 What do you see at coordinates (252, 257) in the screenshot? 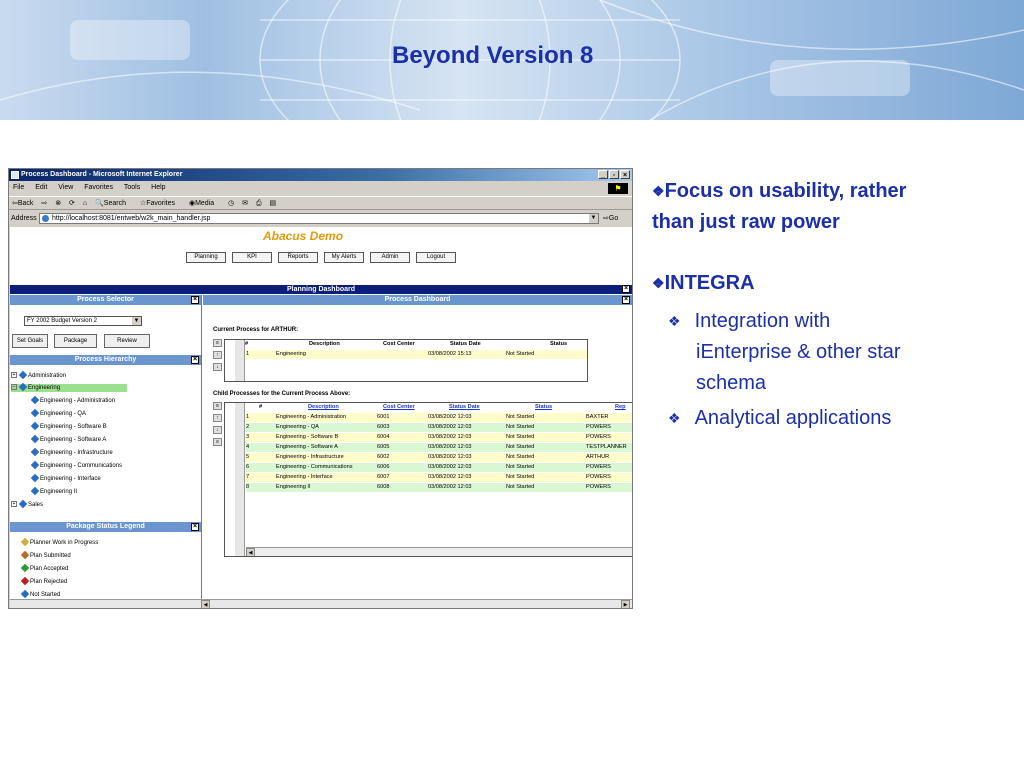
I see `nav-kpi-button: KPI` at bounding box center [252, 257].